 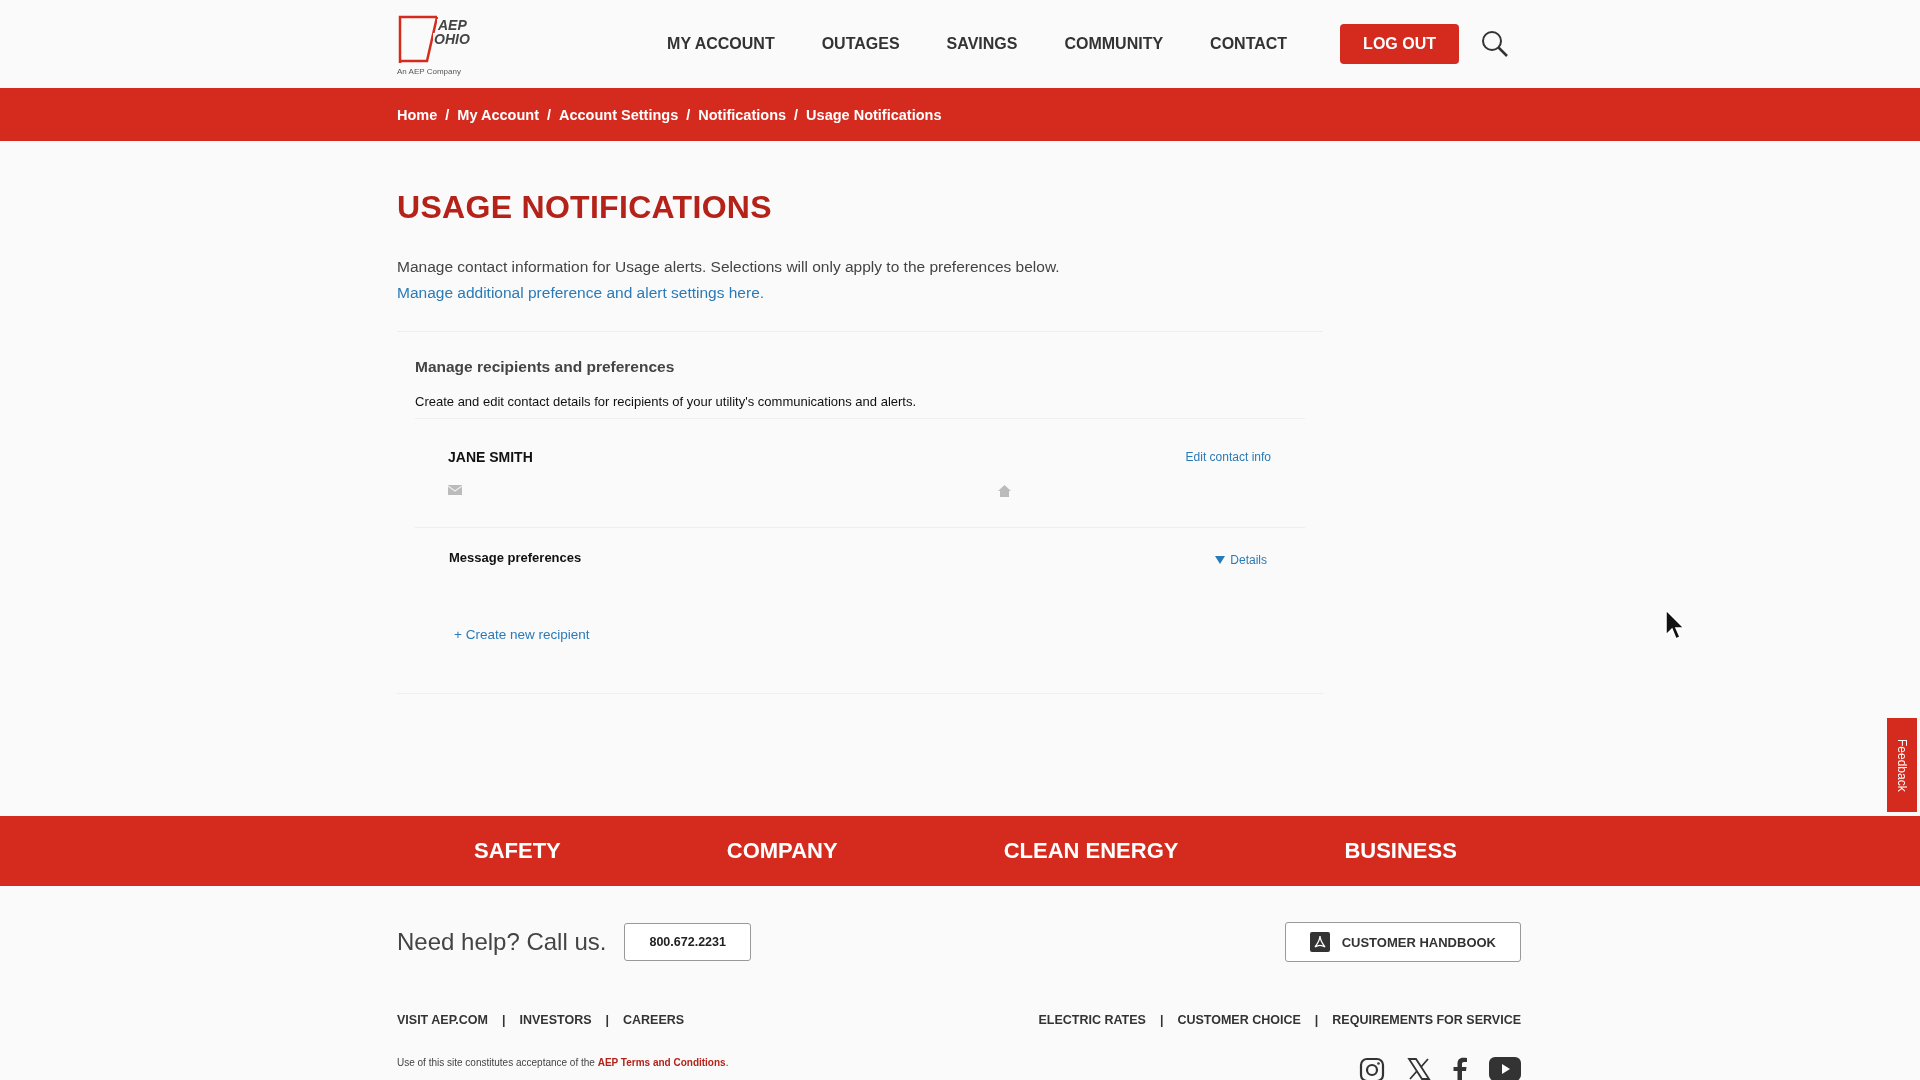 What do you see at coordinates (515, 558) in the screenshot?
I see `preferences-label: Message preferences` at bounding box center [515, 558].